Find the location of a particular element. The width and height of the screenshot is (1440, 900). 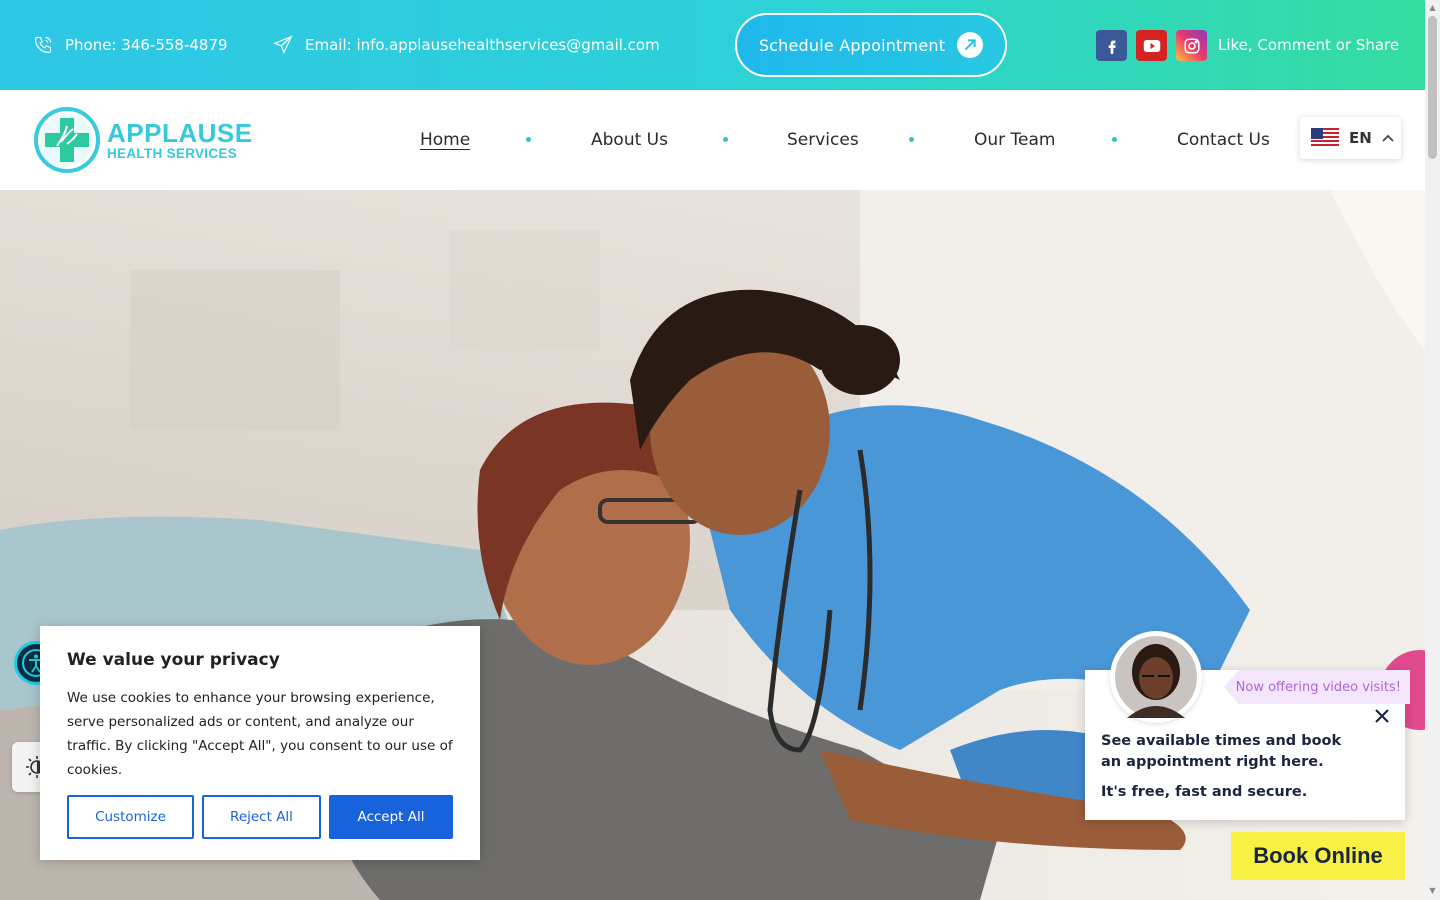

video-visits-banner: Now offering video visits! is located at coordinates (1317, 687).